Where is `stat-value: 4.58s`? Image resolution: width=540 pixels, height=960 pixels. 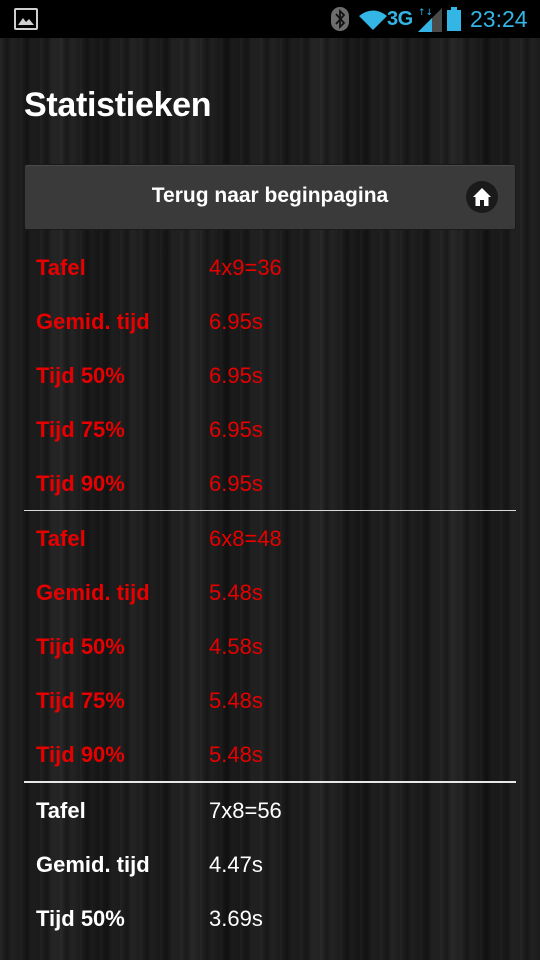
stat-value: 4.58s is located at coordinates (236, 646).